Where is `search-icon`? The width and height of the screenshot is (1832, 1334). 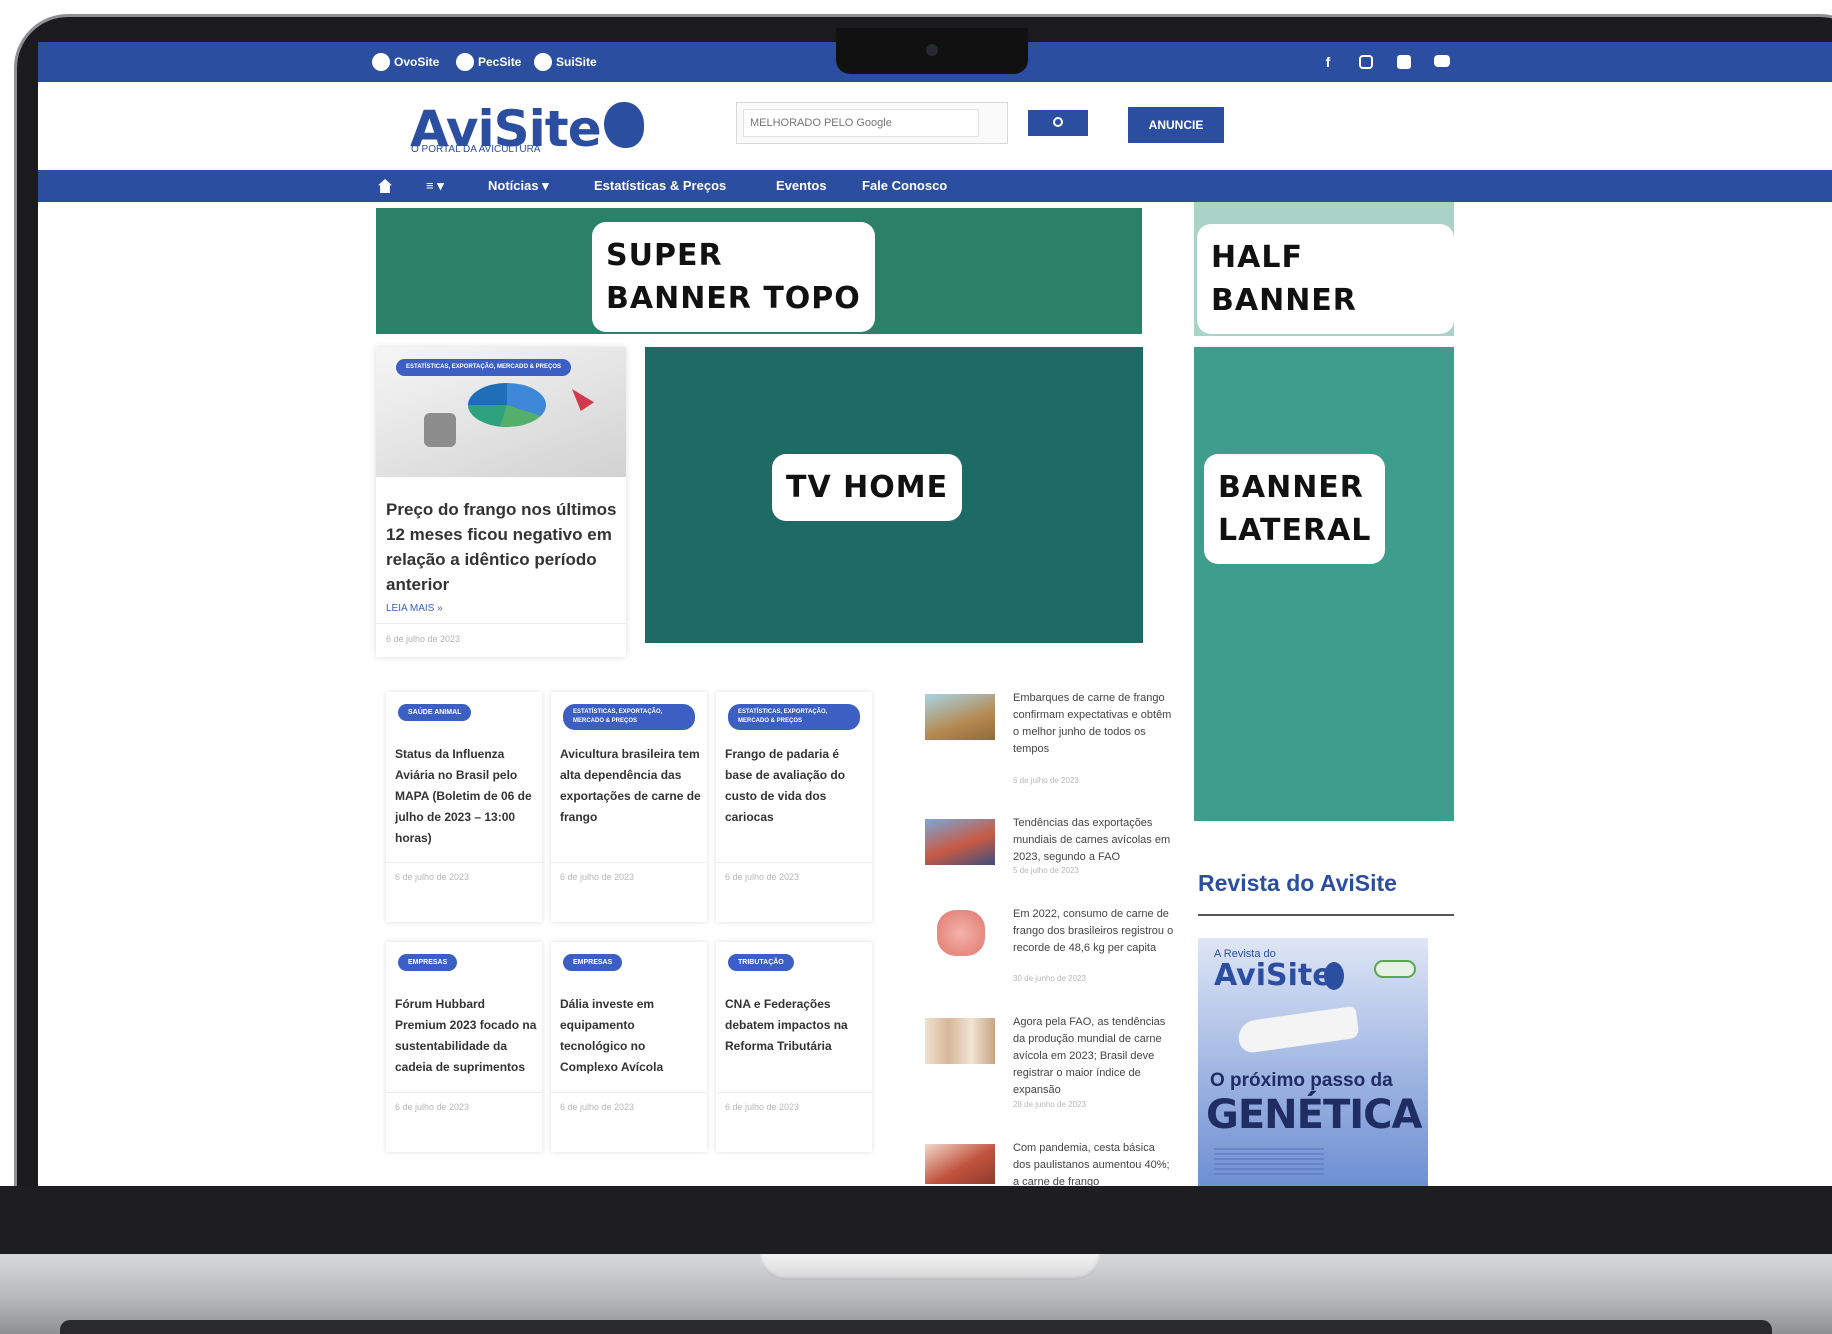 search-icon is located at coordinates (1058, 122).